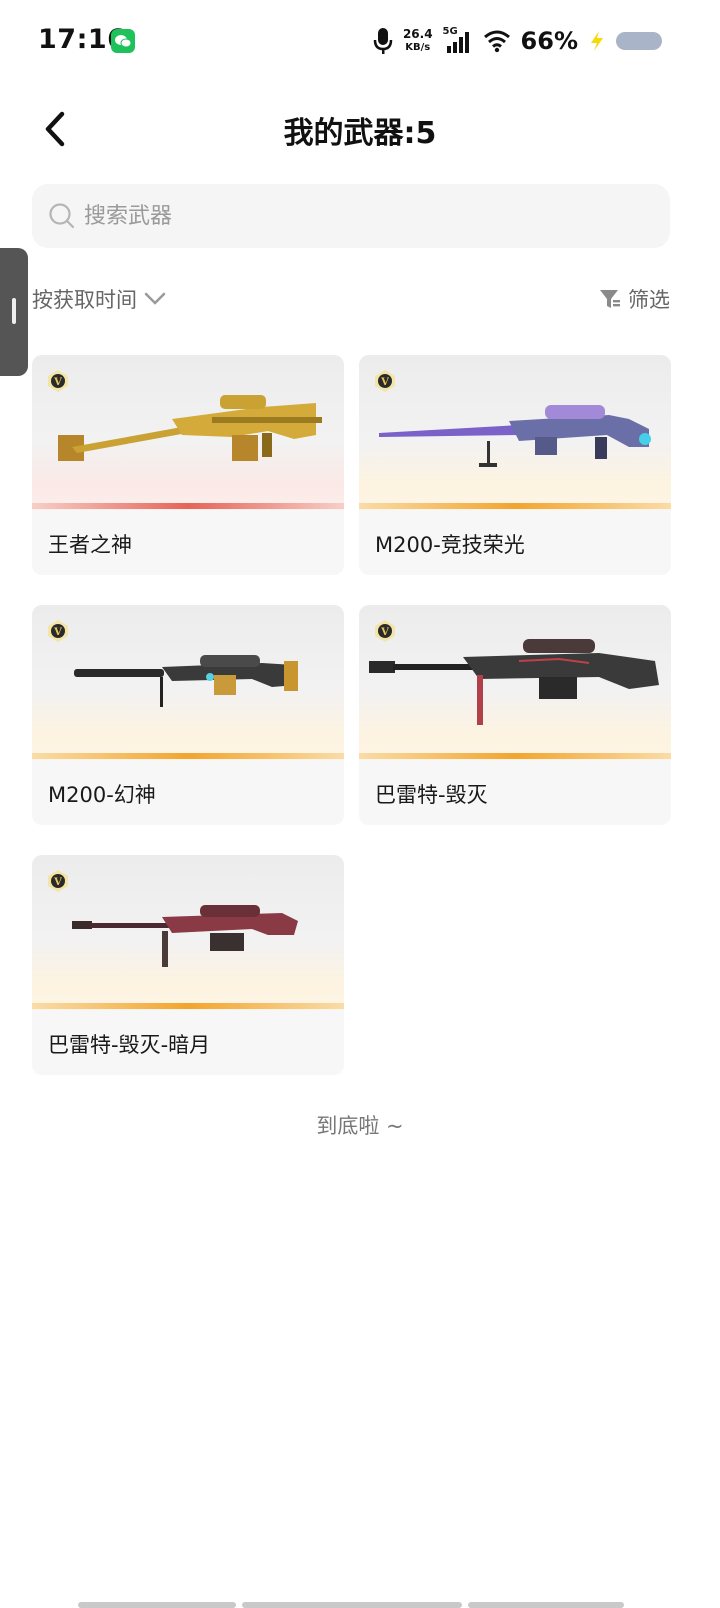 Image resolution: width=720 pixels, height=1608 pixels. Describe the element at coordinates (383, 41) in the screenshot. I see `mic-icon` at that location.